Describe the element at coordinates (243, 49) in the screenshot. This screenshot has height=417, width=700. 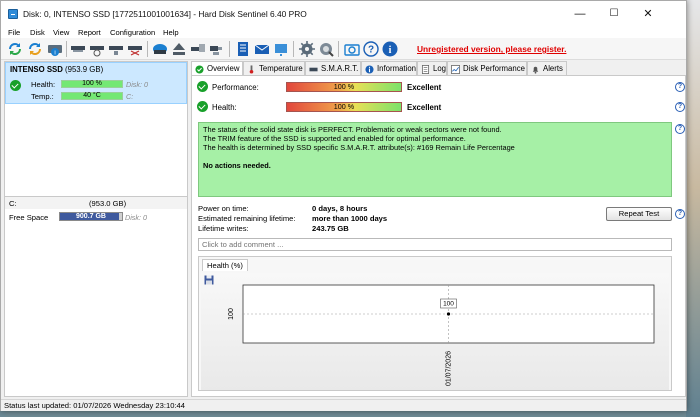
I see `report-icon` at that location.